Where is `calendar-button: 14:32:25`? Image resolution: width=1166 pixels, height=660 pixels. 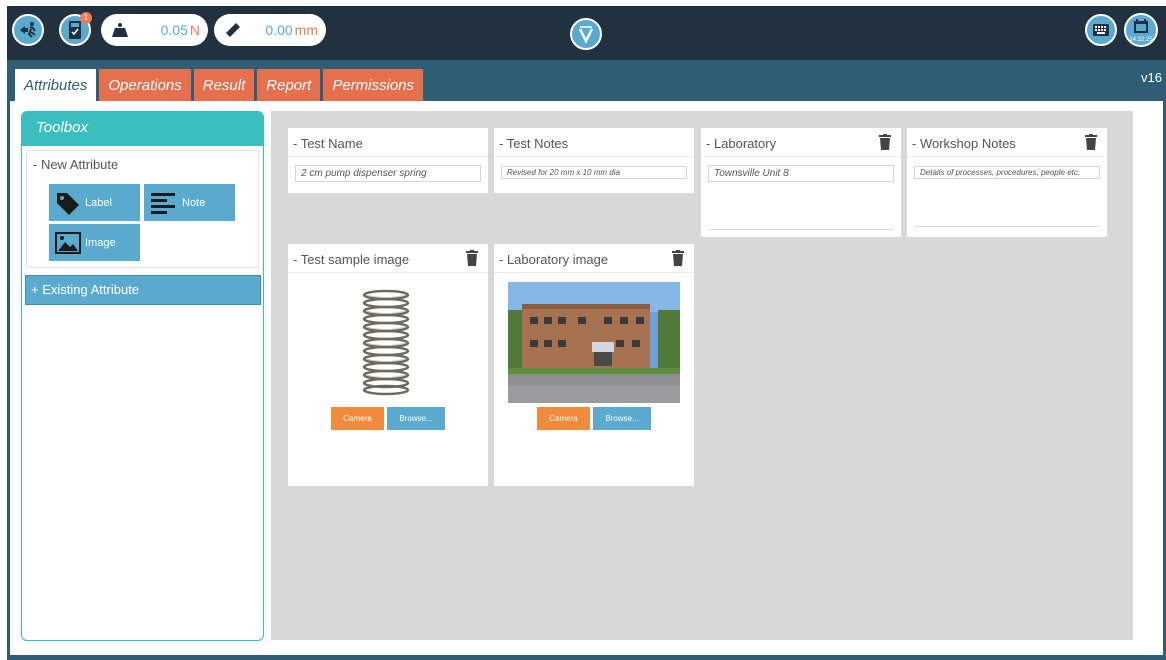
calendar-button: 14:32:25 is located at coordinates (1141, 30).